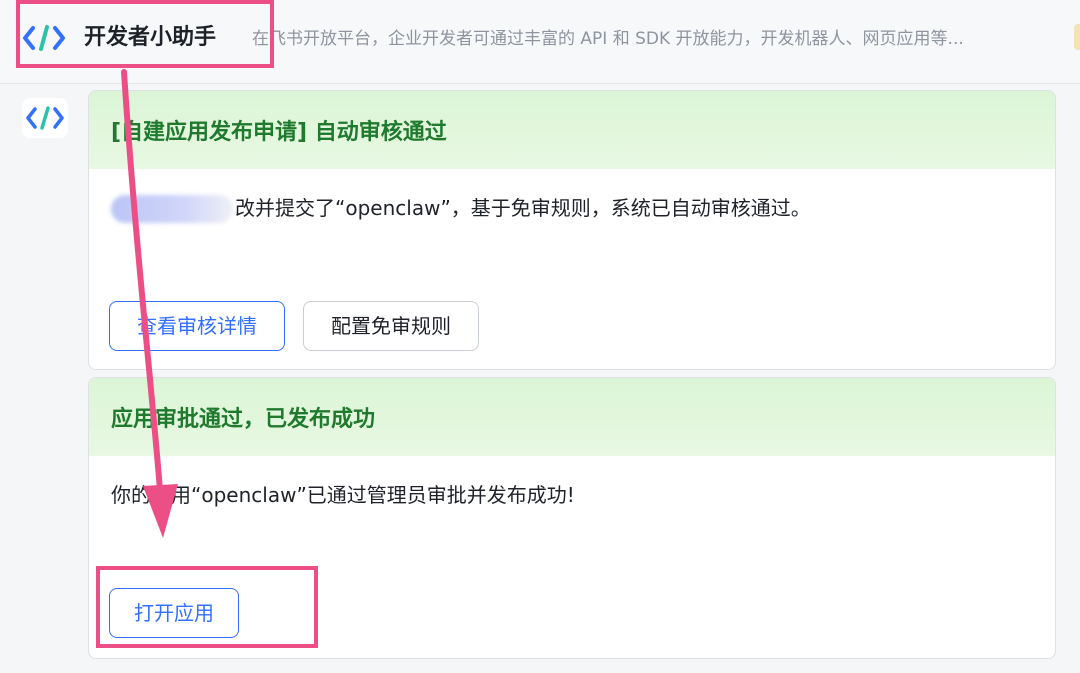  I want to click on card-title: 应用审批通过，已发布成功, so click(243, 419).